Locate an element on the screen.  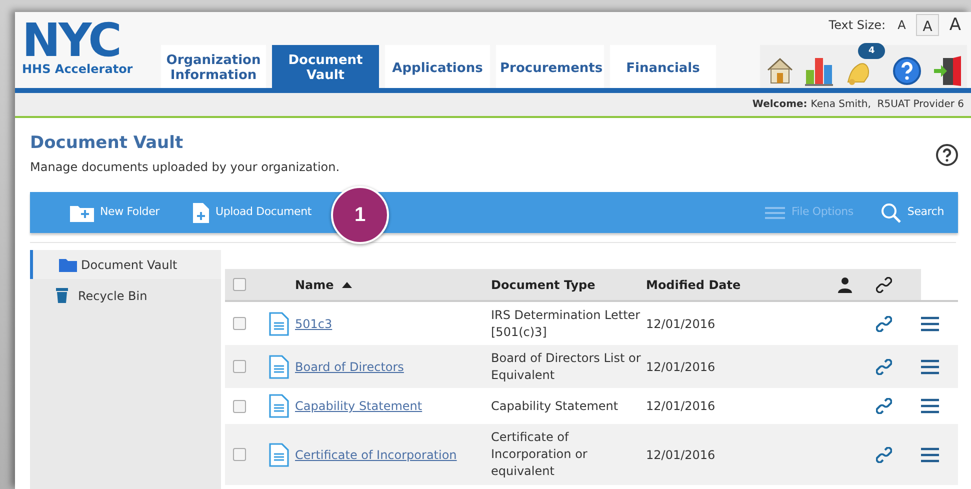
page-subtitle: Manage documents uploaded by your organization. is located at coordinates (185, 167).